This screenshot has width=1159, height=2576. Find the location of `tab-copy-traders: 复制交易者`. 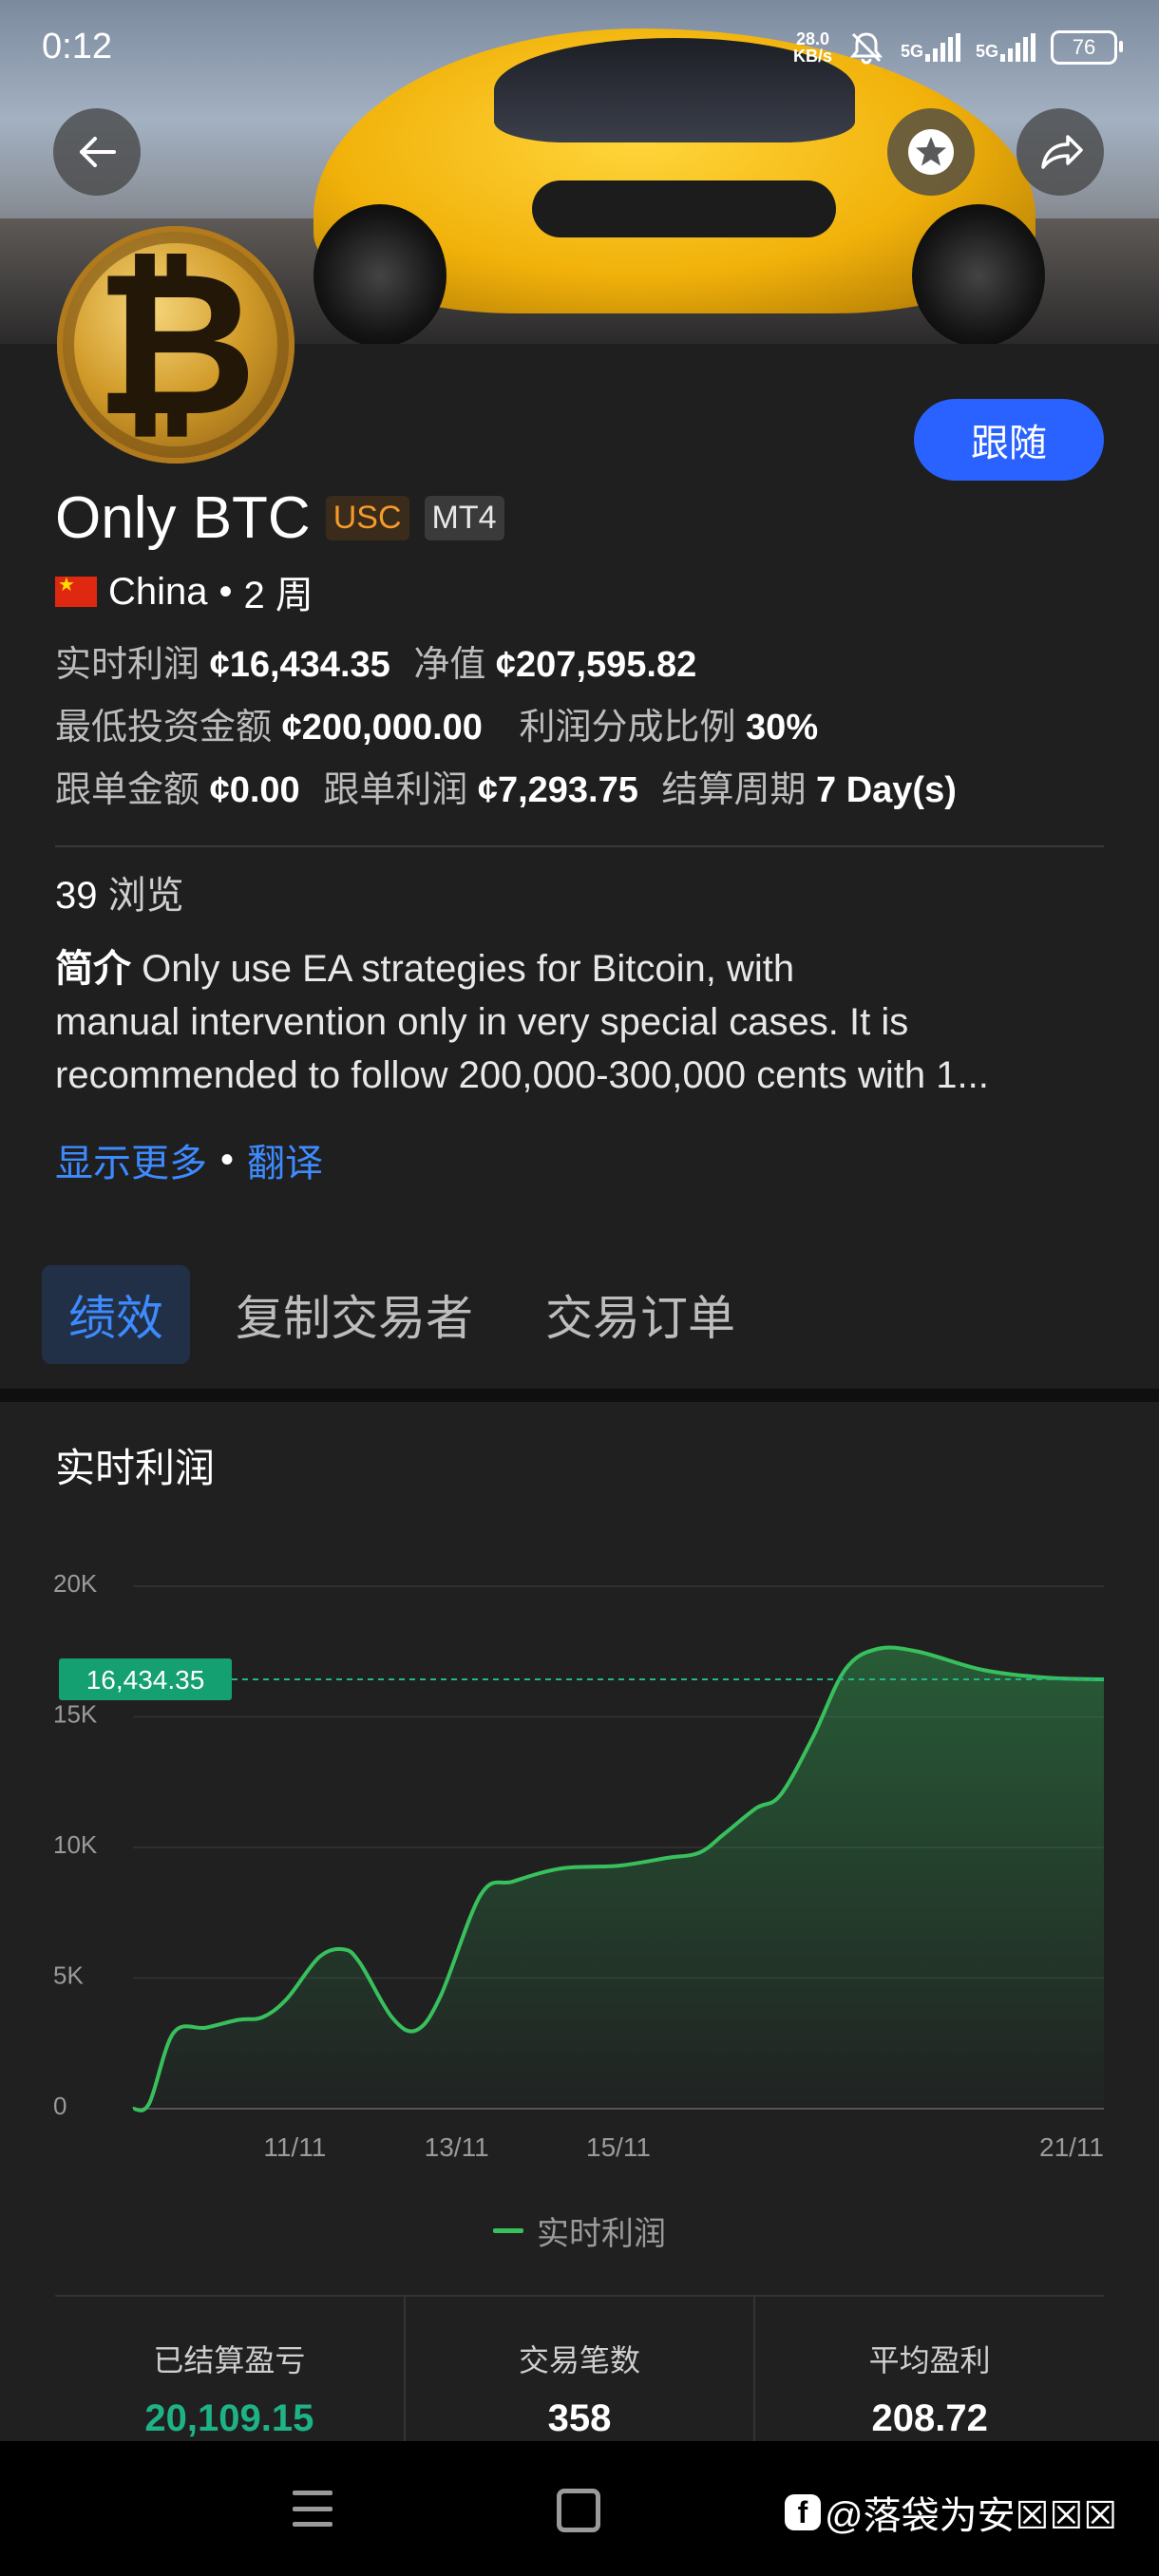

tab-copy-traders: 复制交易者 is located at coordinates (354, 1314).